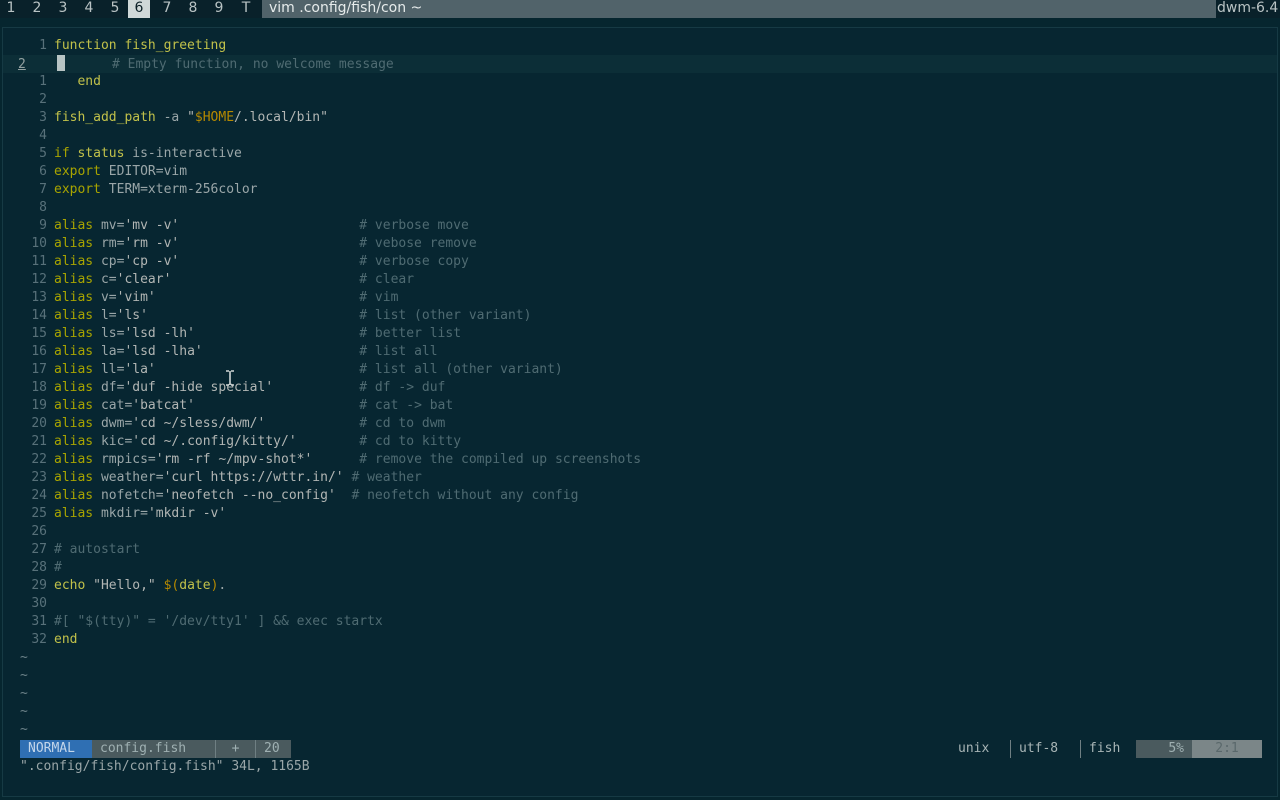  What do you see at coordinates (640, 46) in the screenshot?
I see `editor-line: 1 function fish_greeting` at bounding box center [640, 46].